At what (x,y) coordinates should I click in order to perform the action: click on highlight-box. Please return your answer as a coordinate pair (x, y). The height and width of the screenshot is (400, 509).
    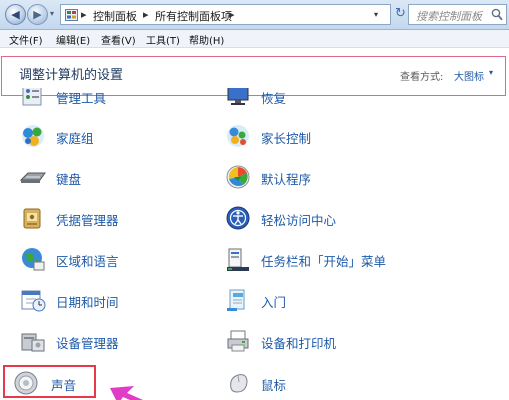
    Looking at the image, I should click on (49, 381).